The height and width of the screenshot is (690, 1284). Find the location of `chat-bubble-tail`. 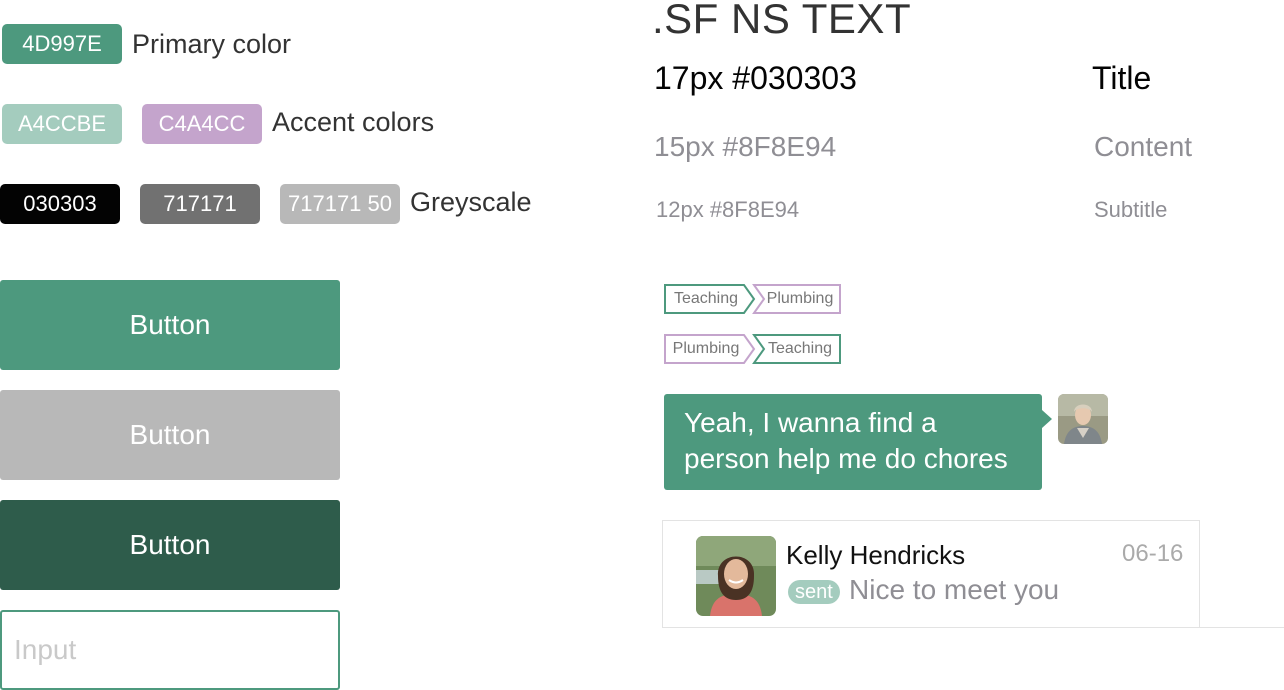

chat-bubble-tail is located at coordinates (1047, 419).